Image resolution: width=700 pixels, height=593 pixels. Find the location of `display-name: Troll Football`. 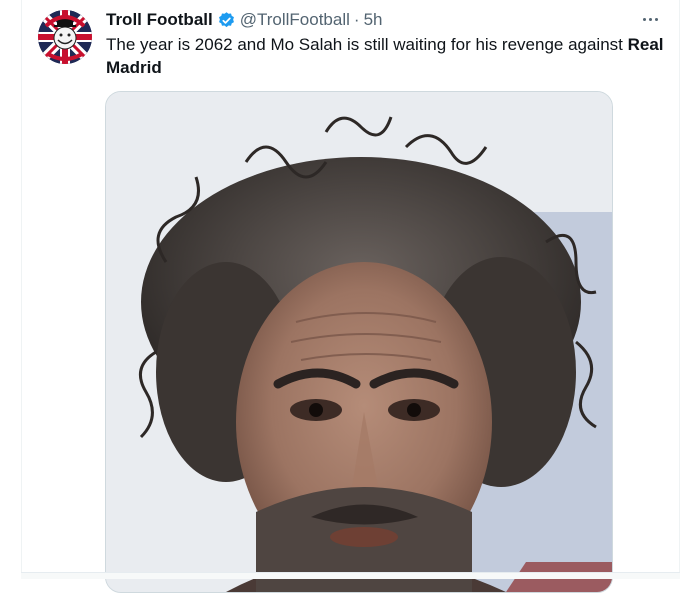

display-name: Troll Football is located at coordinates (159, 20).